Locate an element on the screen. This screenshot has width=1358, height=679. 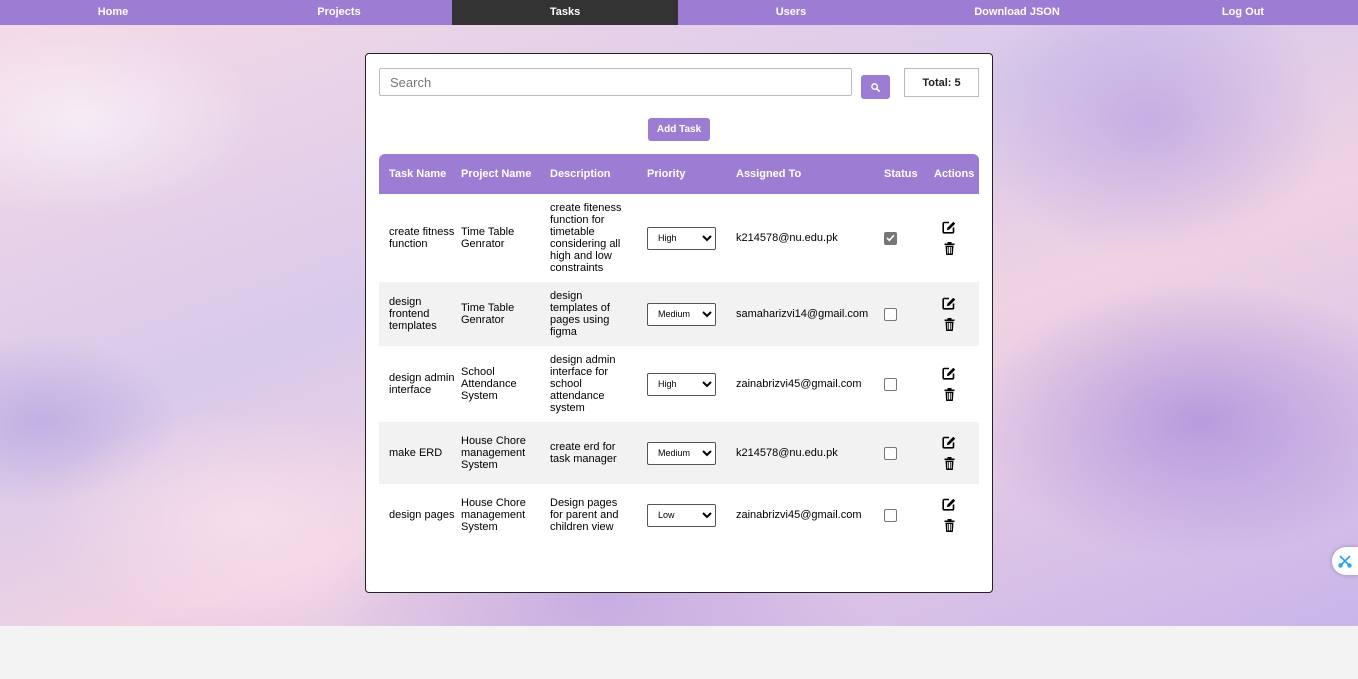
nav-users: Users is located at coordinates (791, 12).